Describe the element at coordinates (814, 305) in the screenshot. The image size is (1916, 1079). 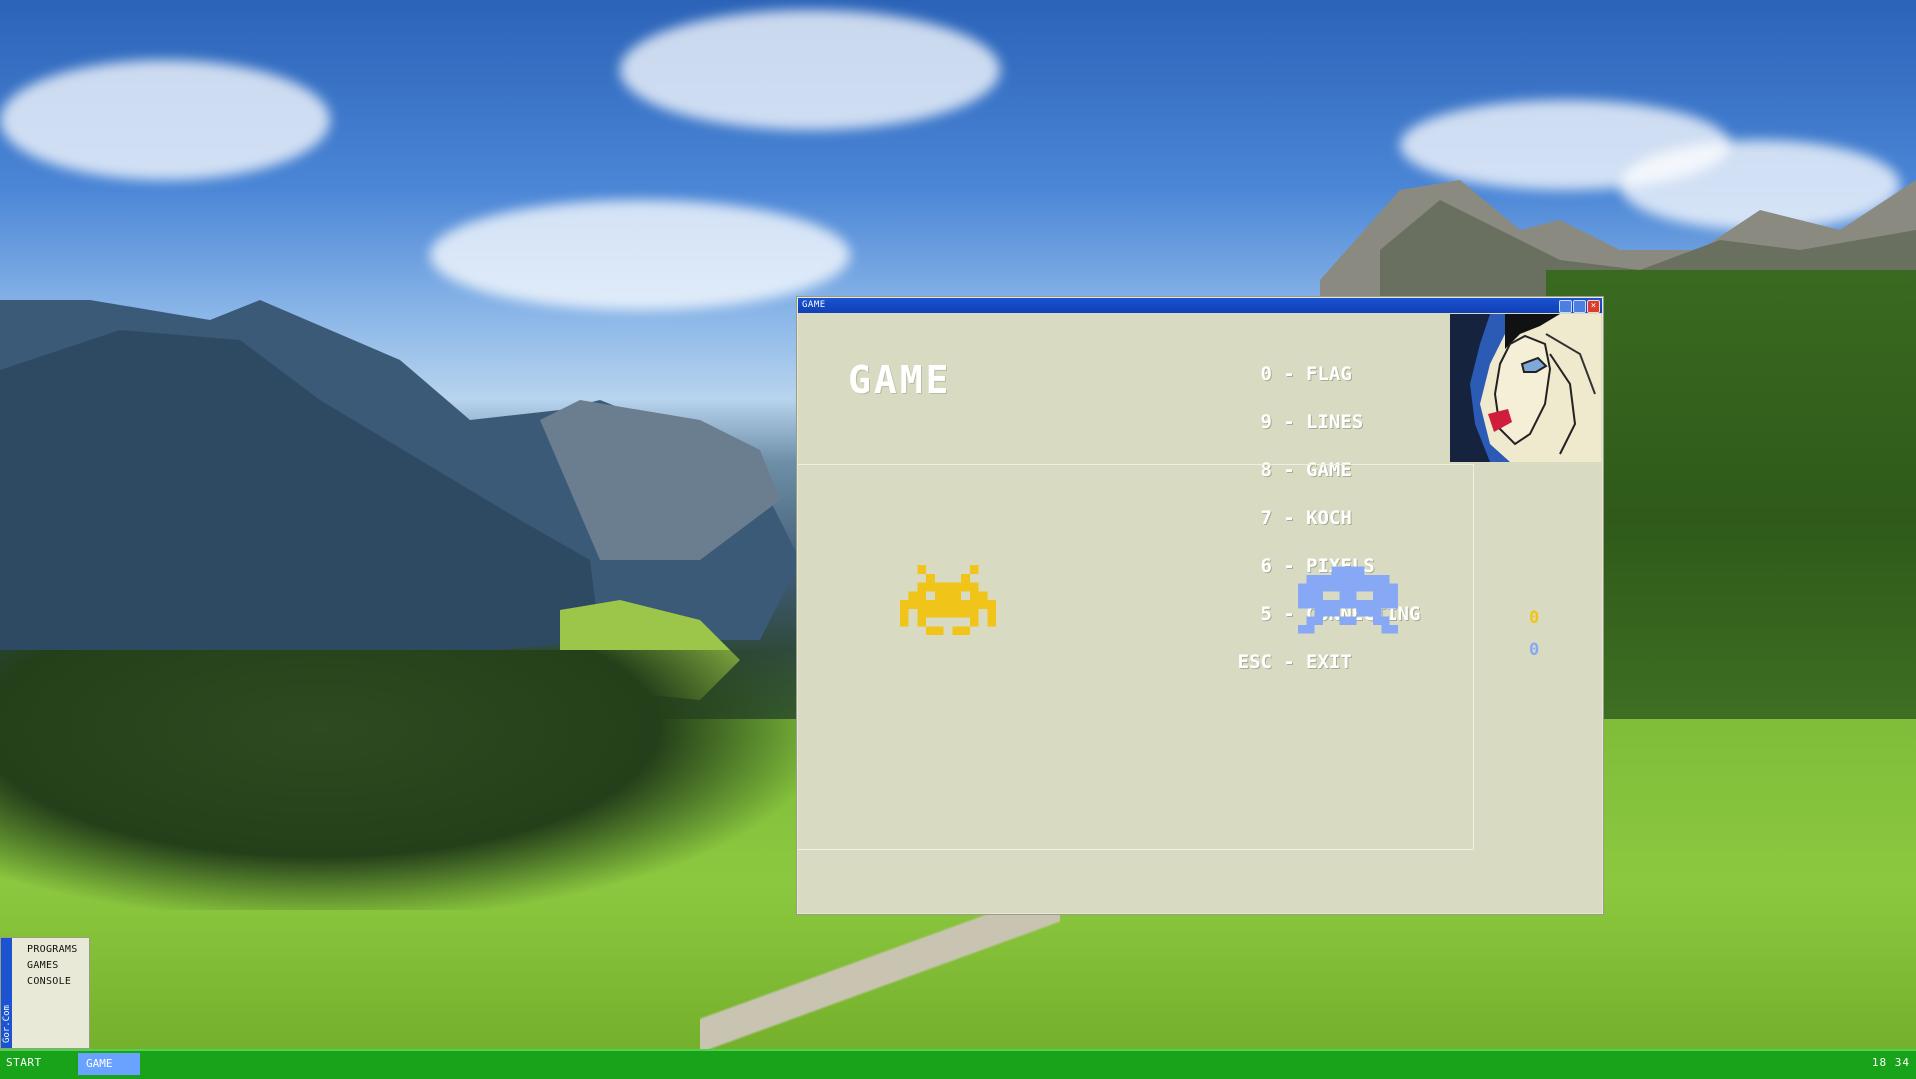
I see `window-title: GAME` at that location.